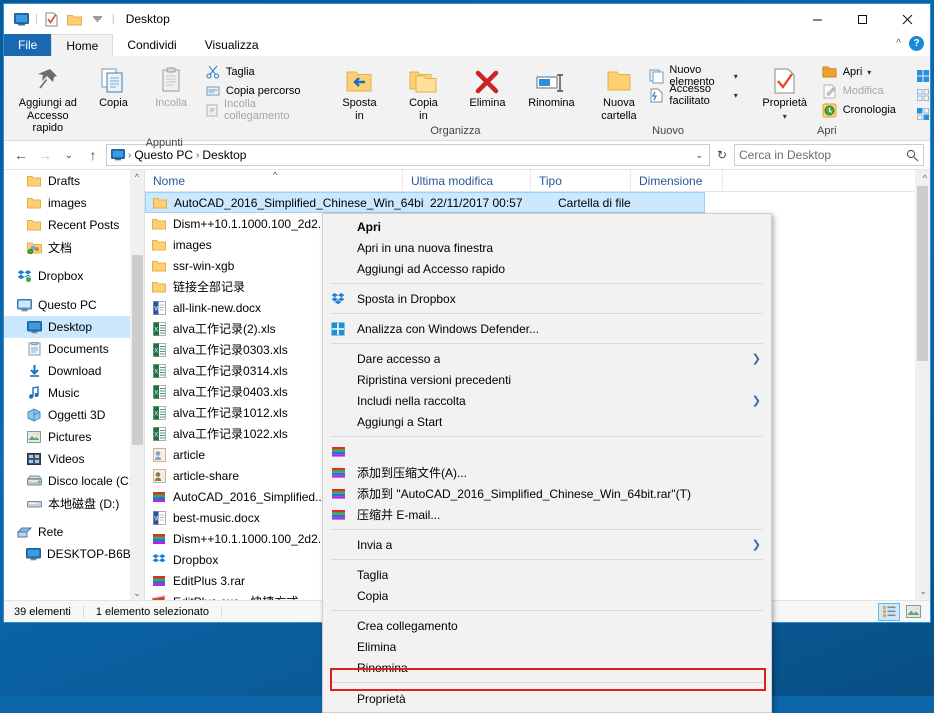 The width and height of the screenshot is (934, 713). I want to click on column-header-dimensione: Dimensione, so click(677, 181).